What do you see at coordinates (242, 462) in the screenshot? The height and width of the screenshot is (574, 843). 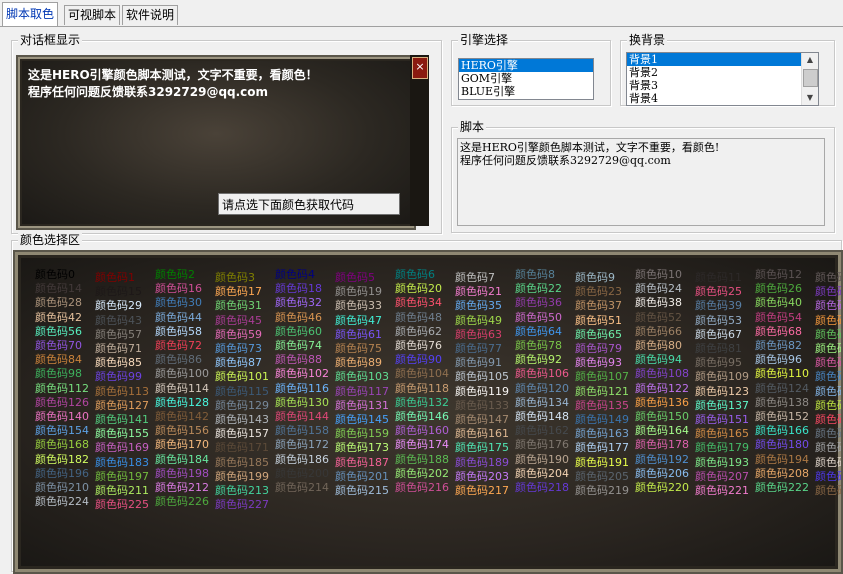 I see `color-code-185: 颜色码185` at bounding box center [242, 462].